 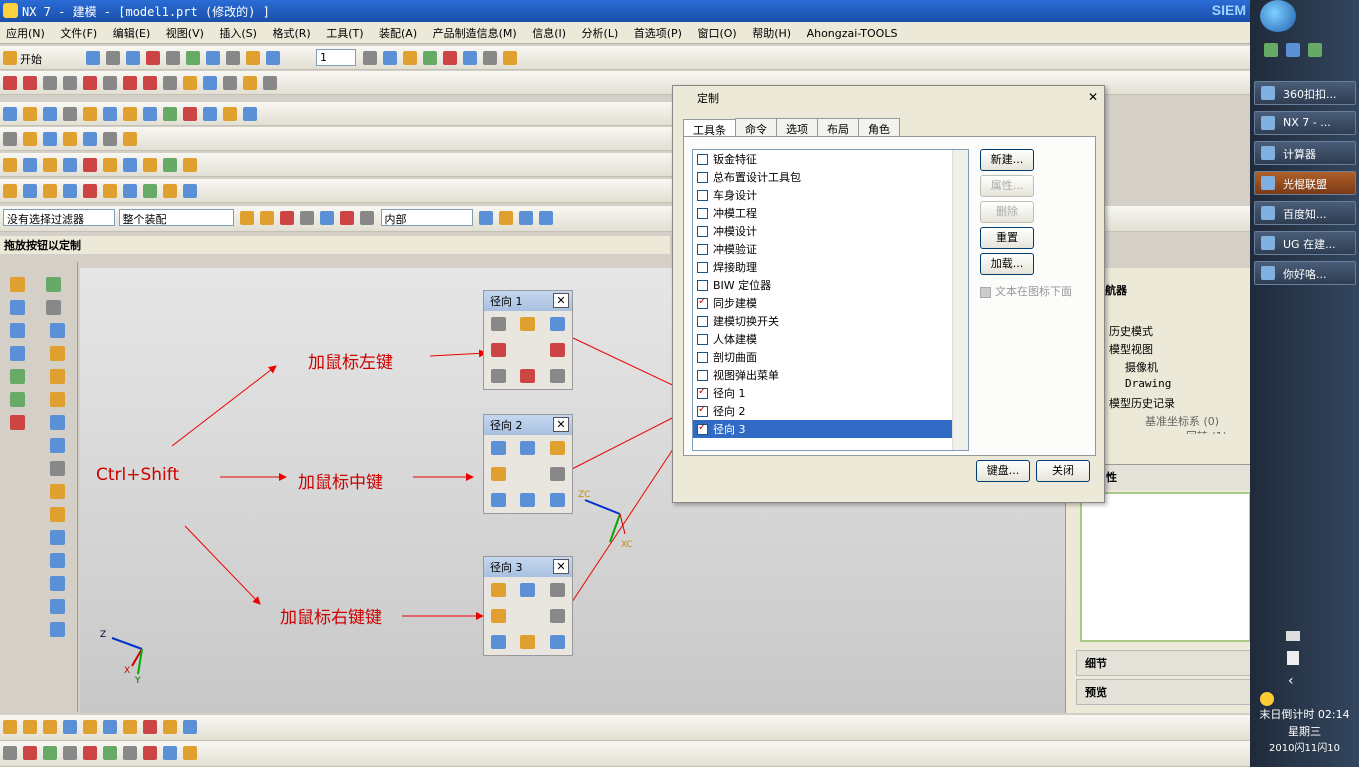 I want to click on text-icon, so click(x=110, y=83).